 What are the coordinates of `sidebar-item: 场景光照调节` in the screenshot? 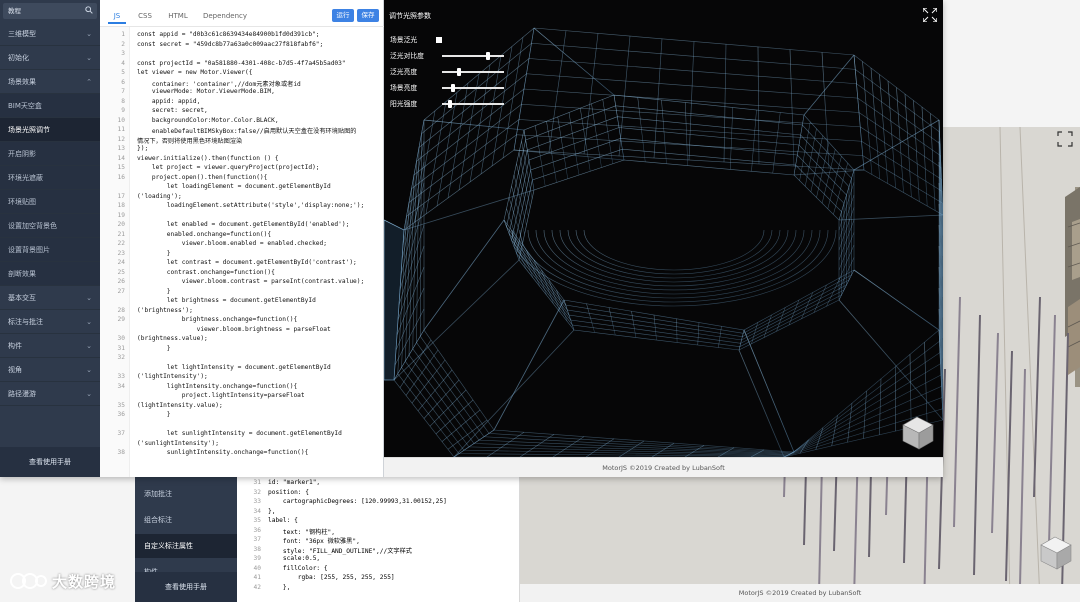 It's located at (50, 130).